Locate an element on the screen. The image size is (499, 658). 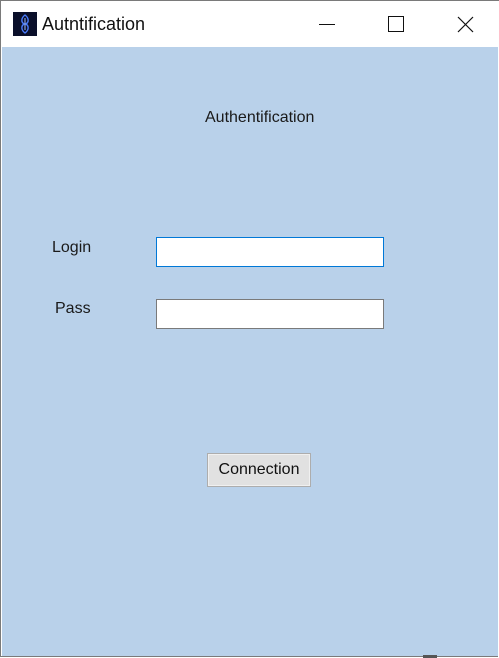
close-icon is located at coordinates (465, 24).